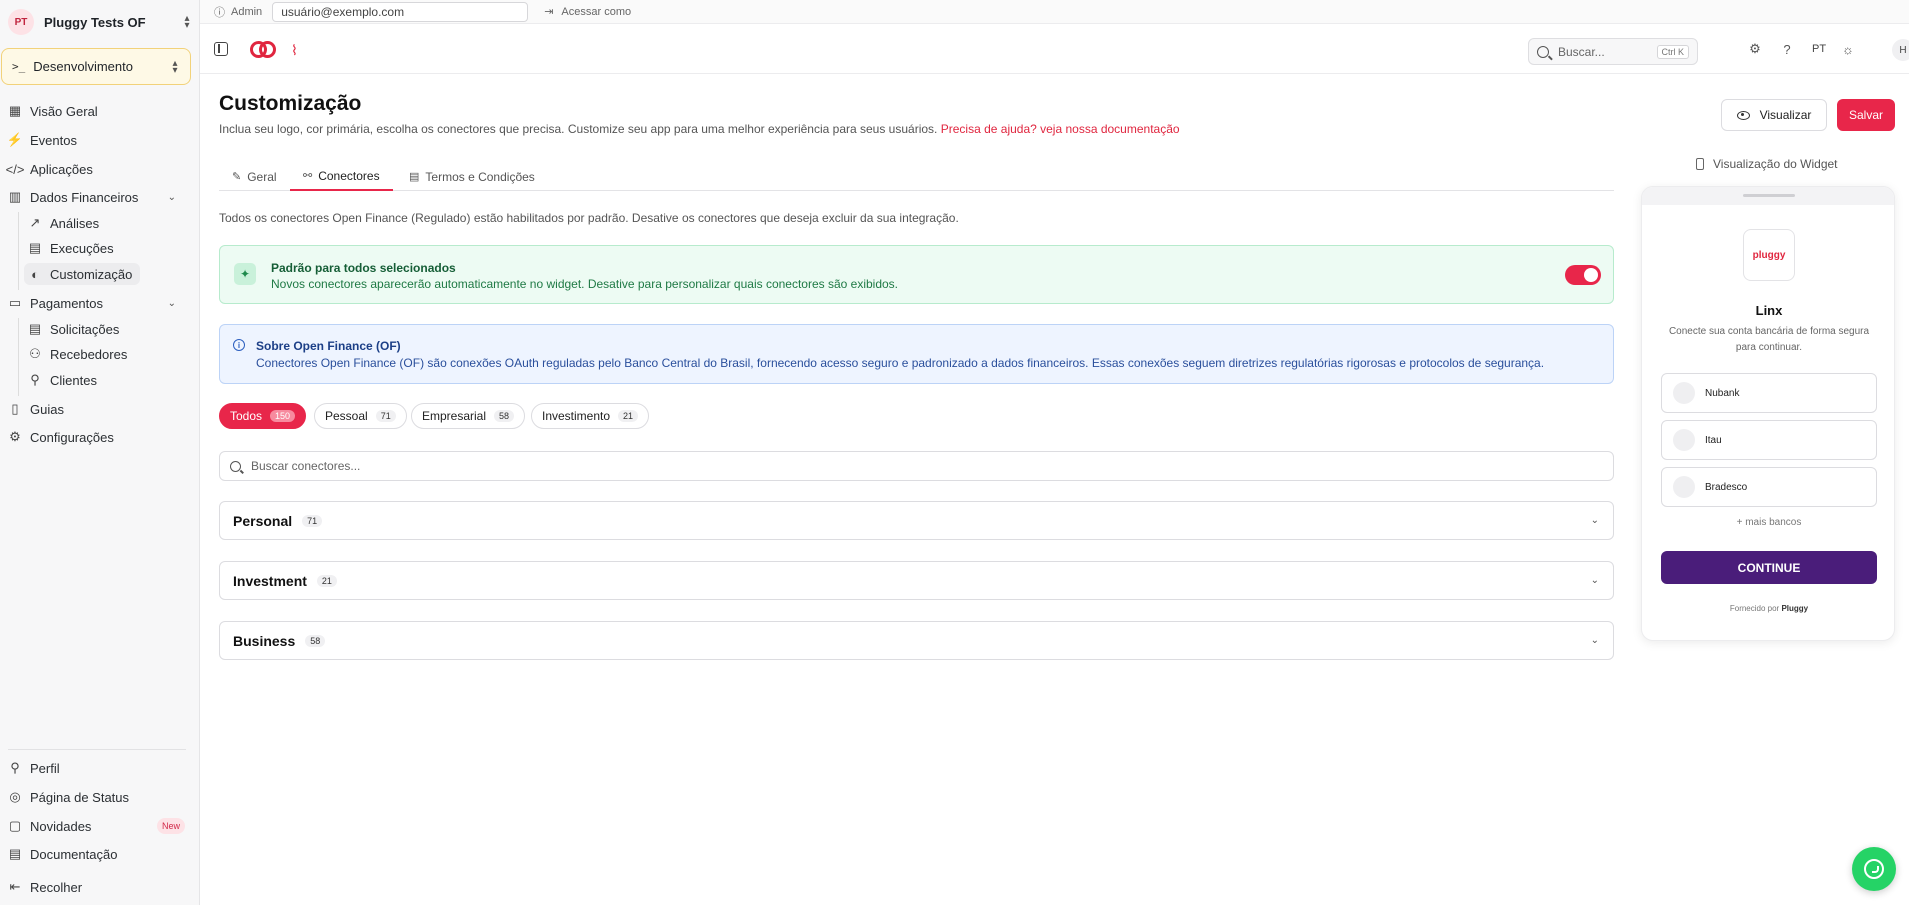  I want to click on login-icon: ⇥, so click(549, 12).